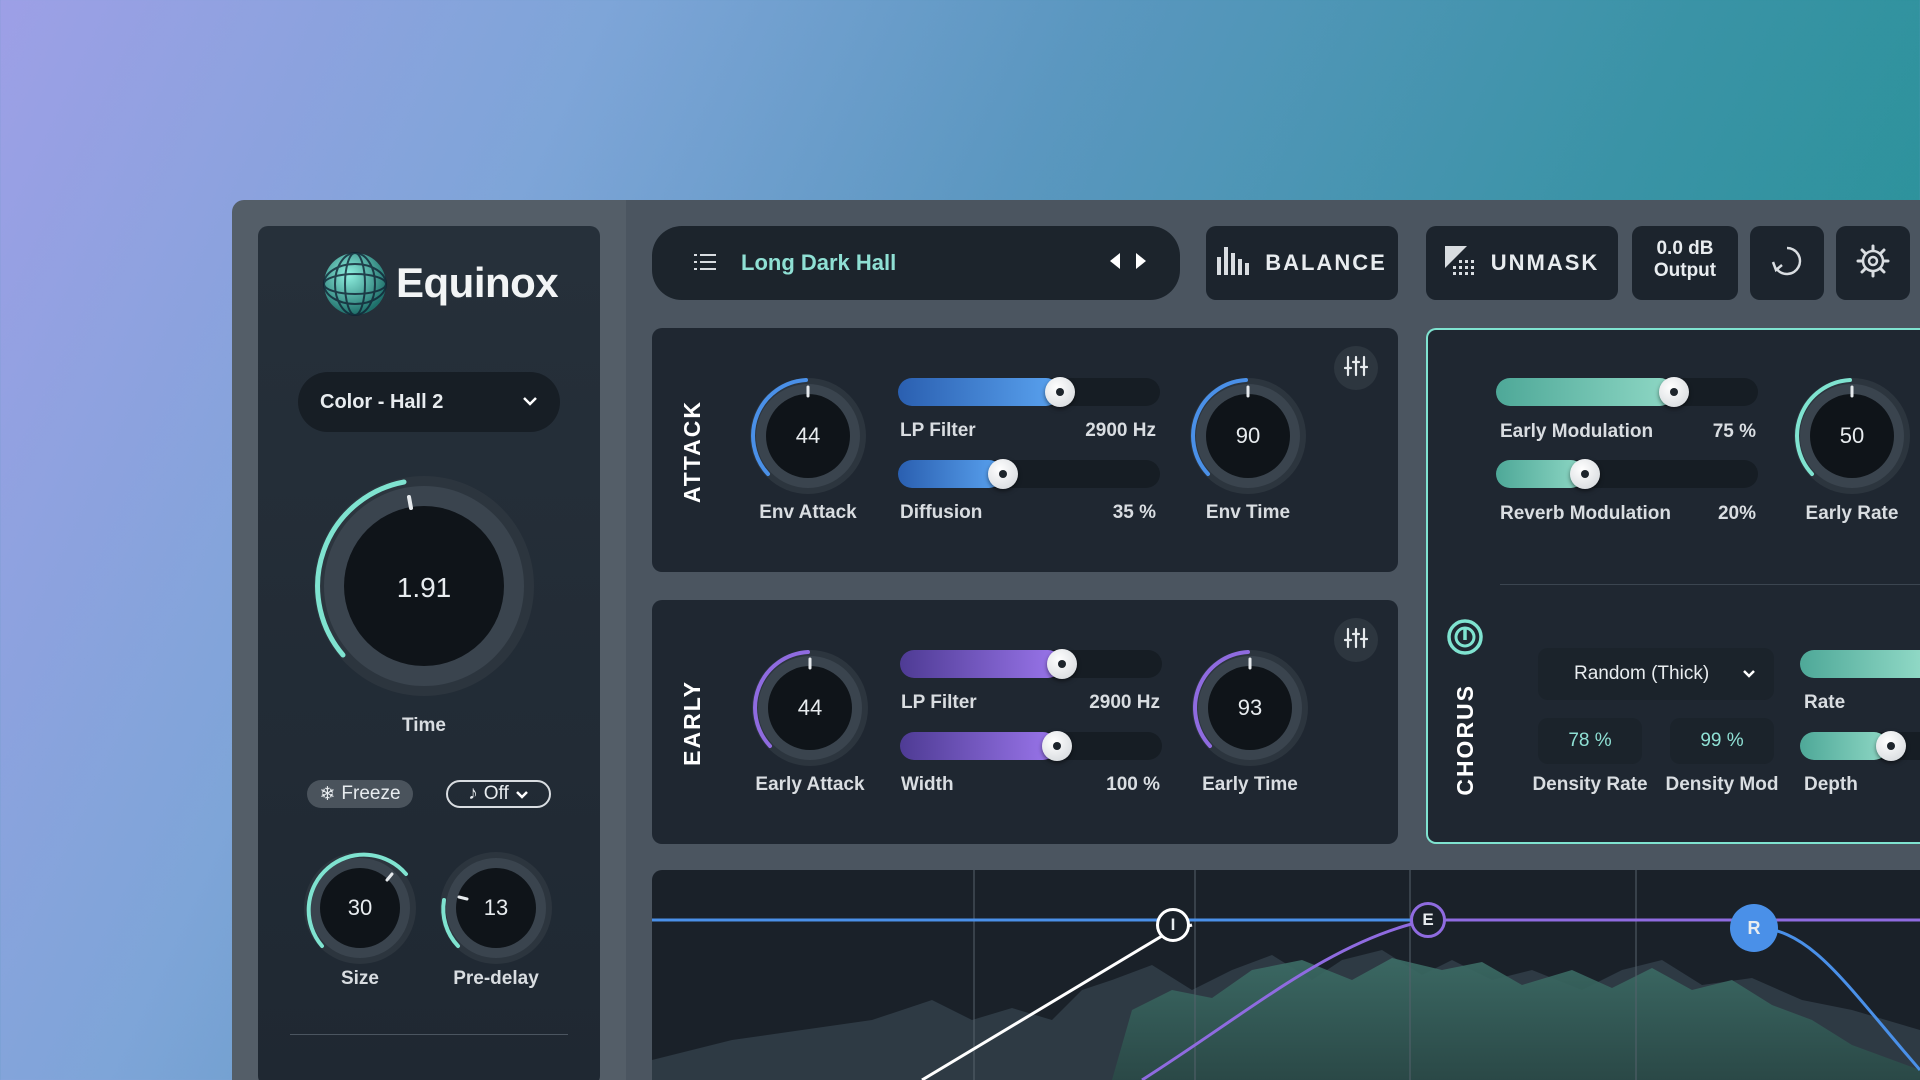  I want to click on sync-dropdown: ♪ Off, so click(498, 794).